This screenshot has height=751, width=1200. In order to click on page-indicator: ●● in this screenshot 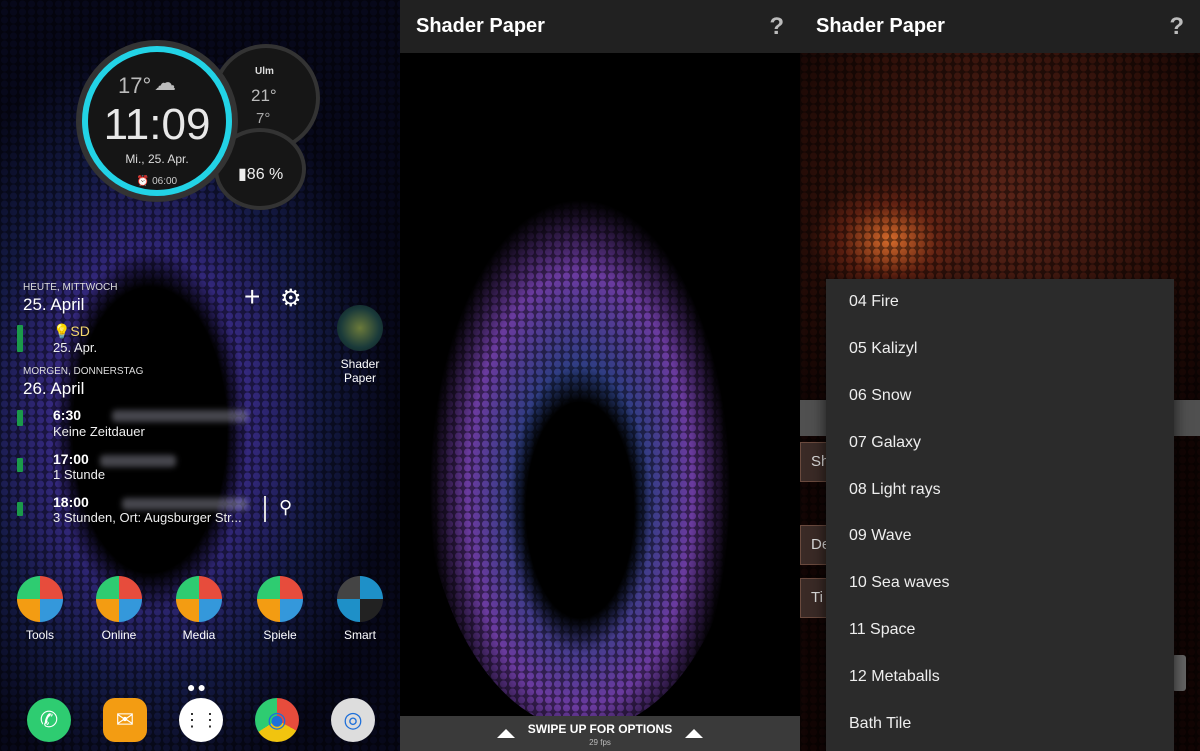, I will do `click(197, 687)`.